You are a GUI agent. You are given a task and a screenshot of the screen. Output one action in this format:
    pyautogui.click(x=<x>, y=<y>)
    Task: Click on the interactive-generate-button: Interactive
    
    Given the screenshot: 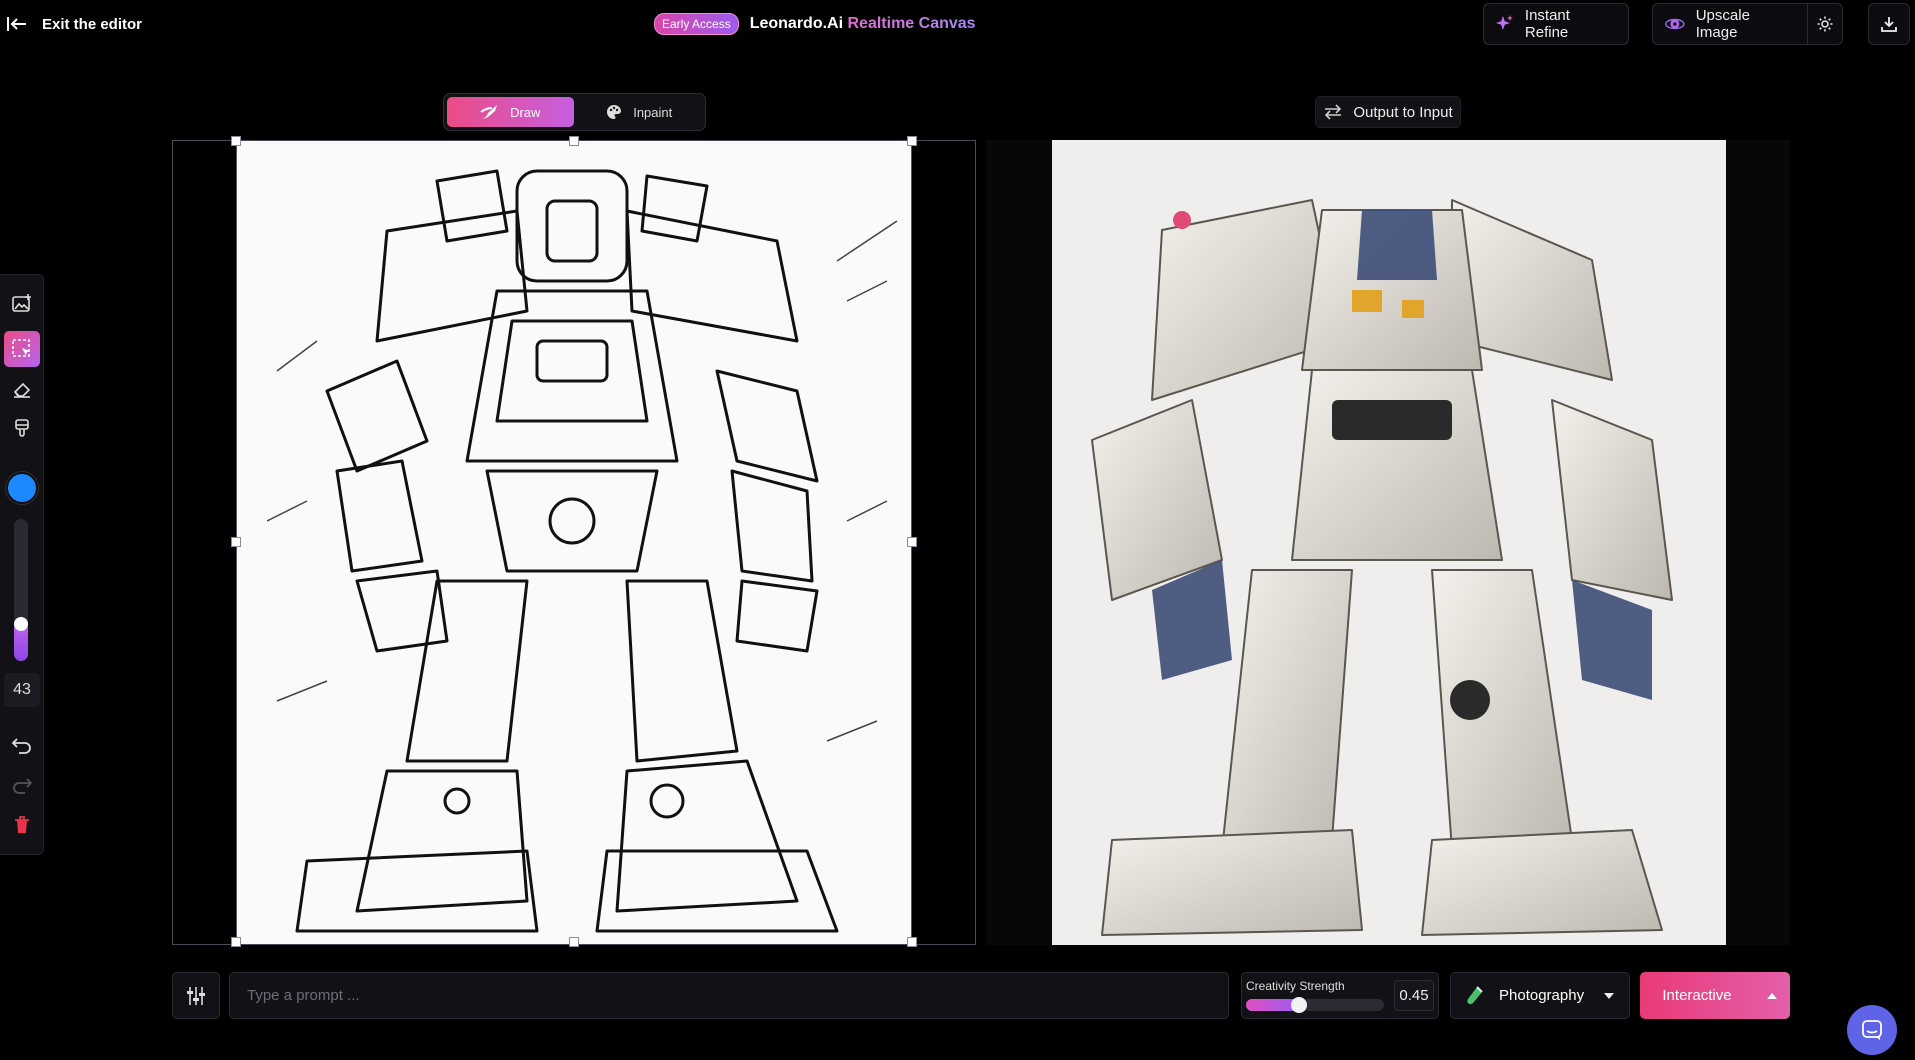 What is the action you would take?
    pyautogui.click(x=1715, y=995)
    